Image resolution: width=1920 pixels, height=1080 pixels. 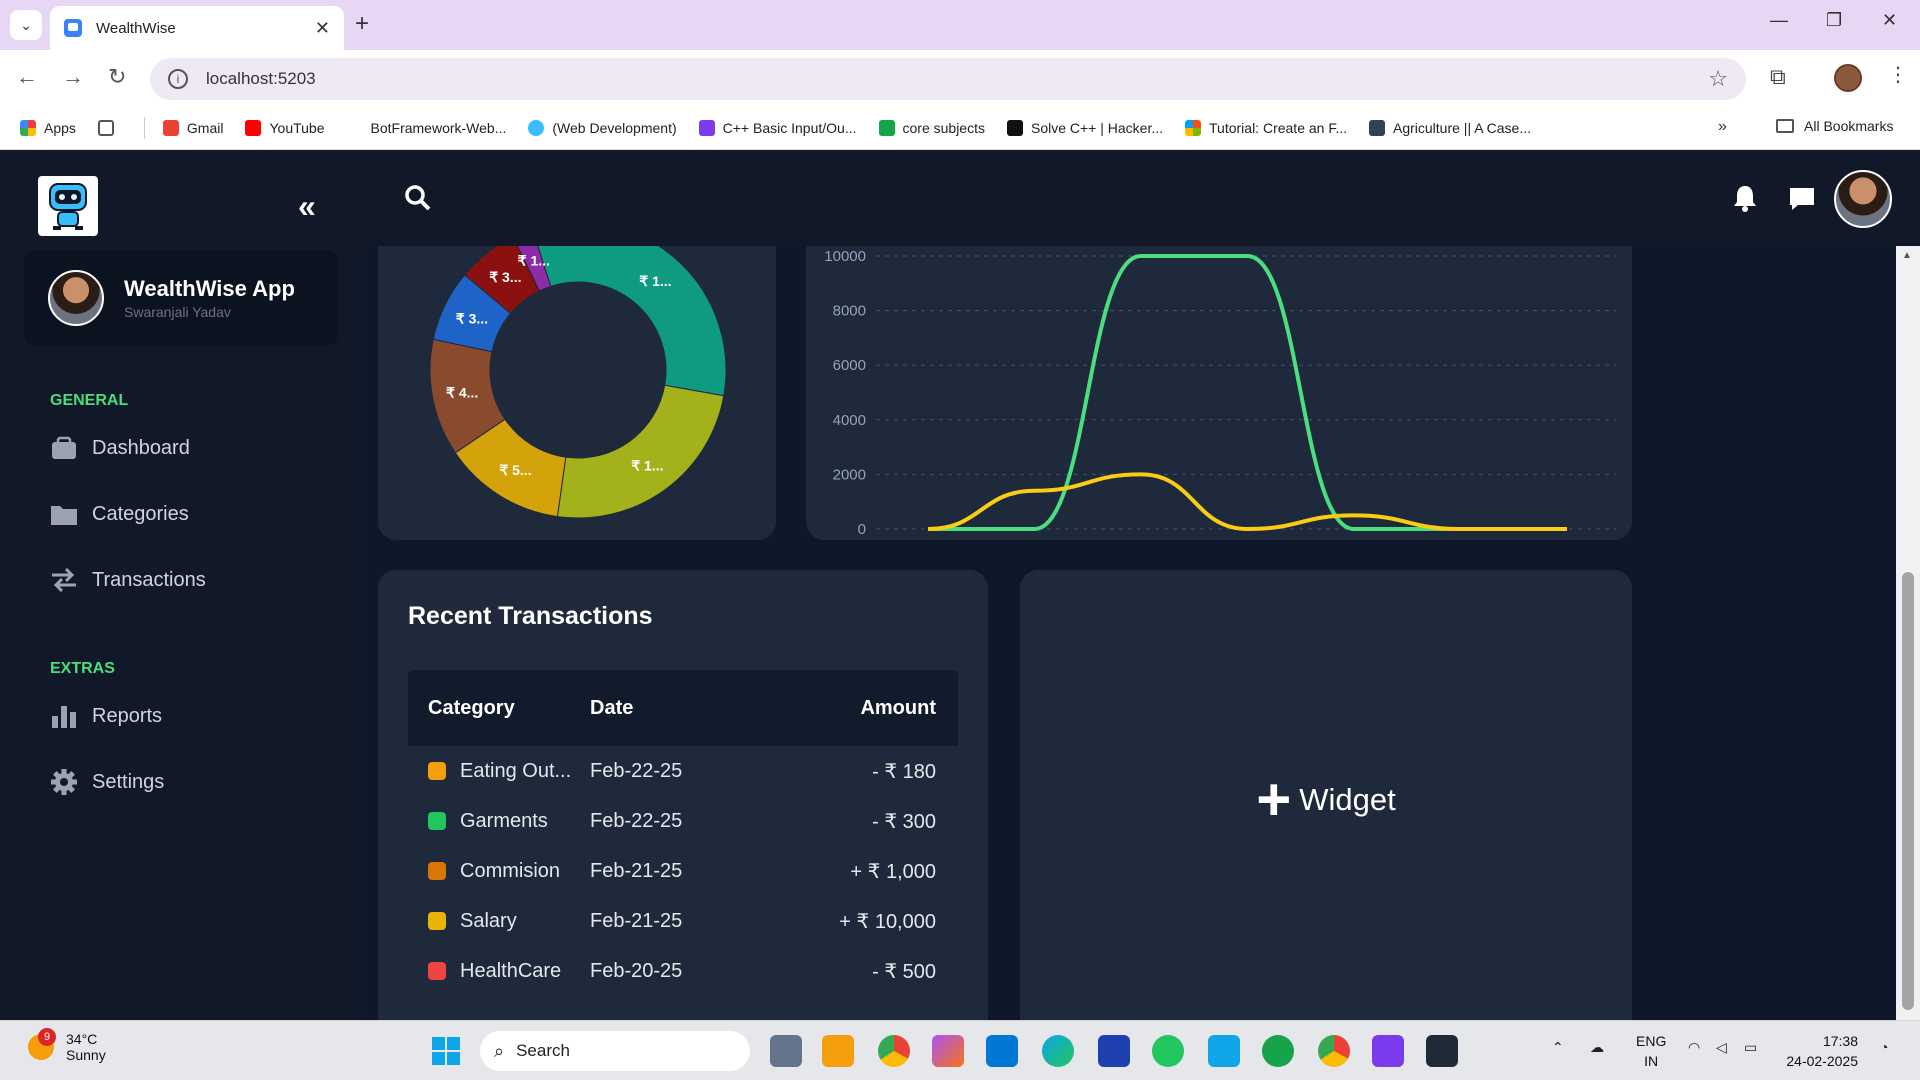 What do you see at coordinates (120, 448) in the screenshot?
I see `sidebar-item-dashboard: Dashboard` at bounding box center [120, 448].